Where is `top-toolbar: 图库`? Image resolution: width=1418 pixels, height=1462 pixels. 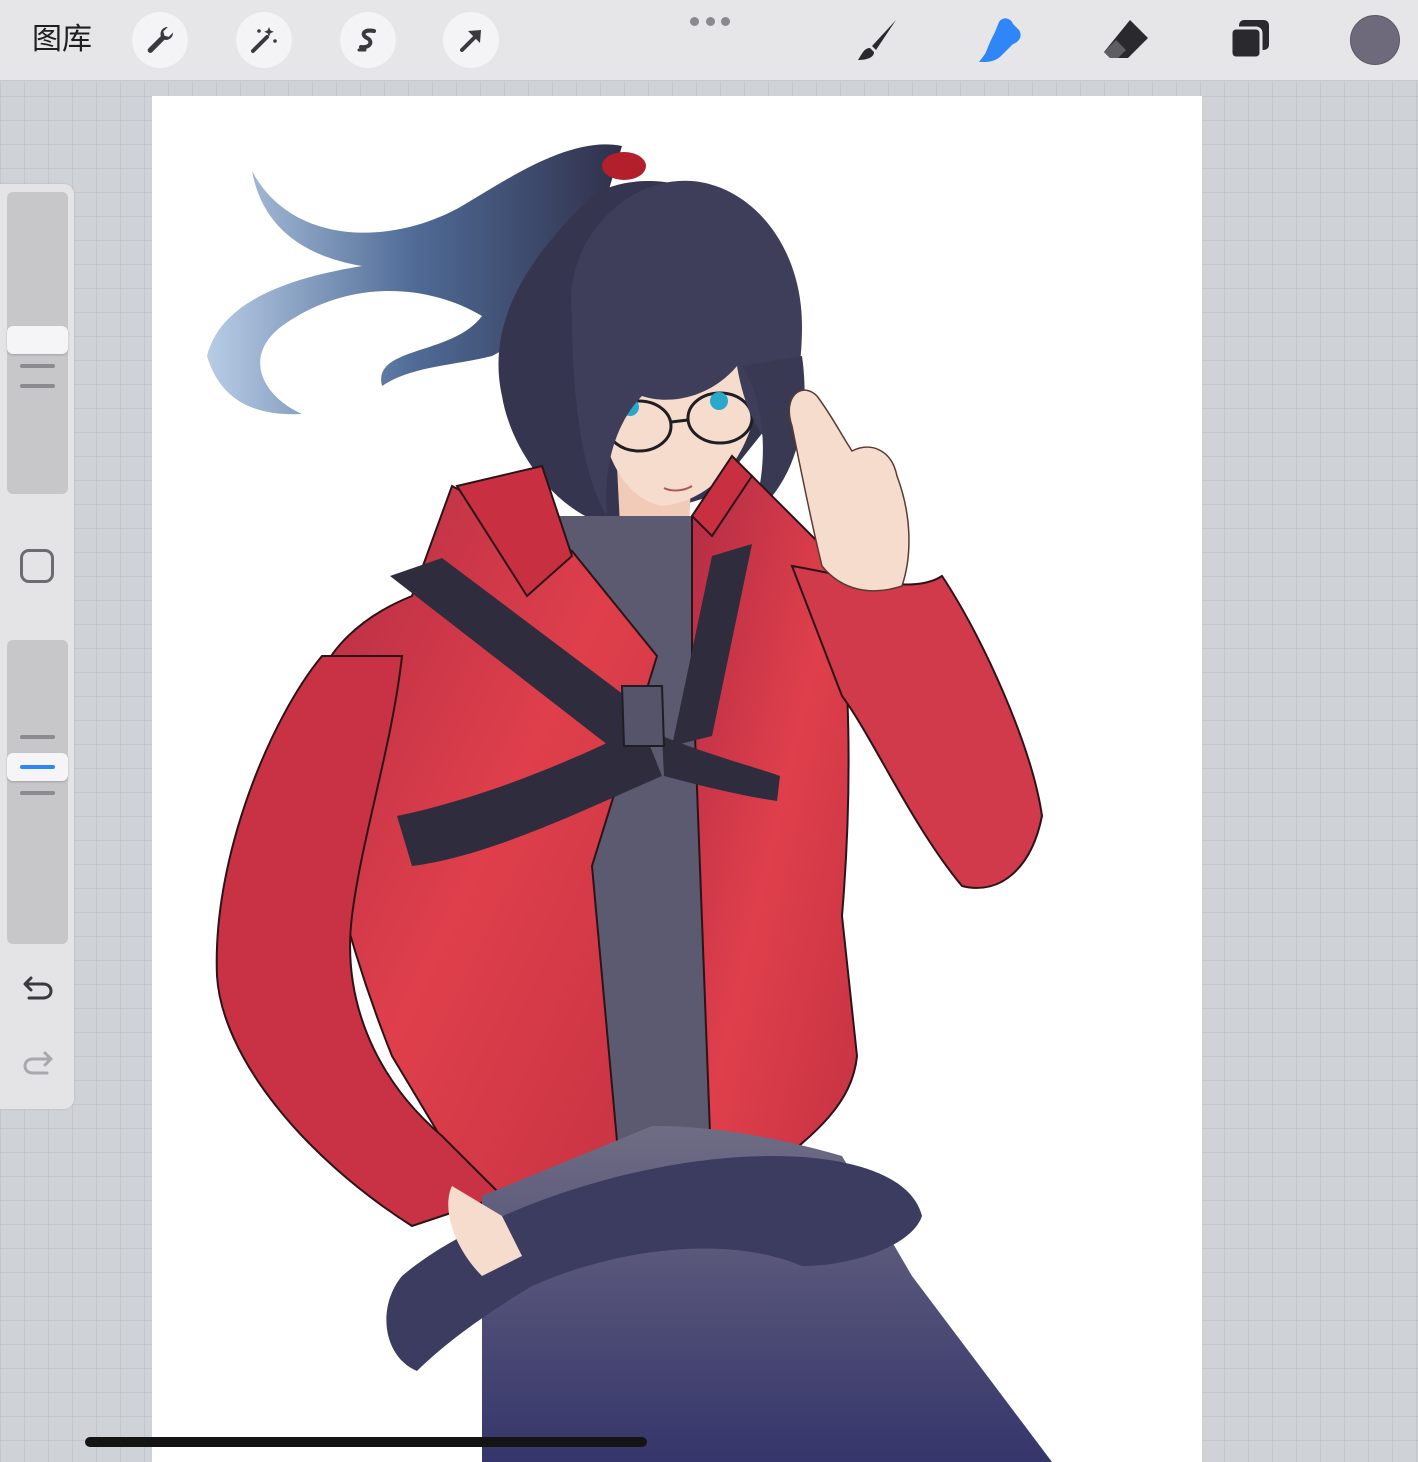
top-toolbar: 图库 is located at coordinates (709, 40).